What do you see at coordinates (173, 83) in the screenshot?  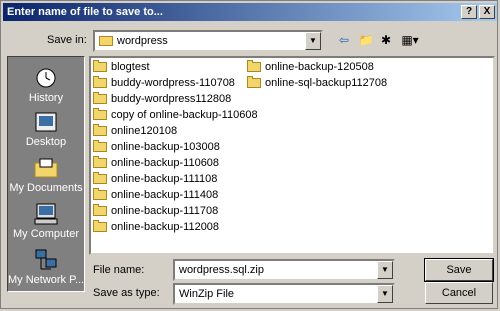 I see `file-name: buddy-wordpress-110708` at bounding box center [173, 83].